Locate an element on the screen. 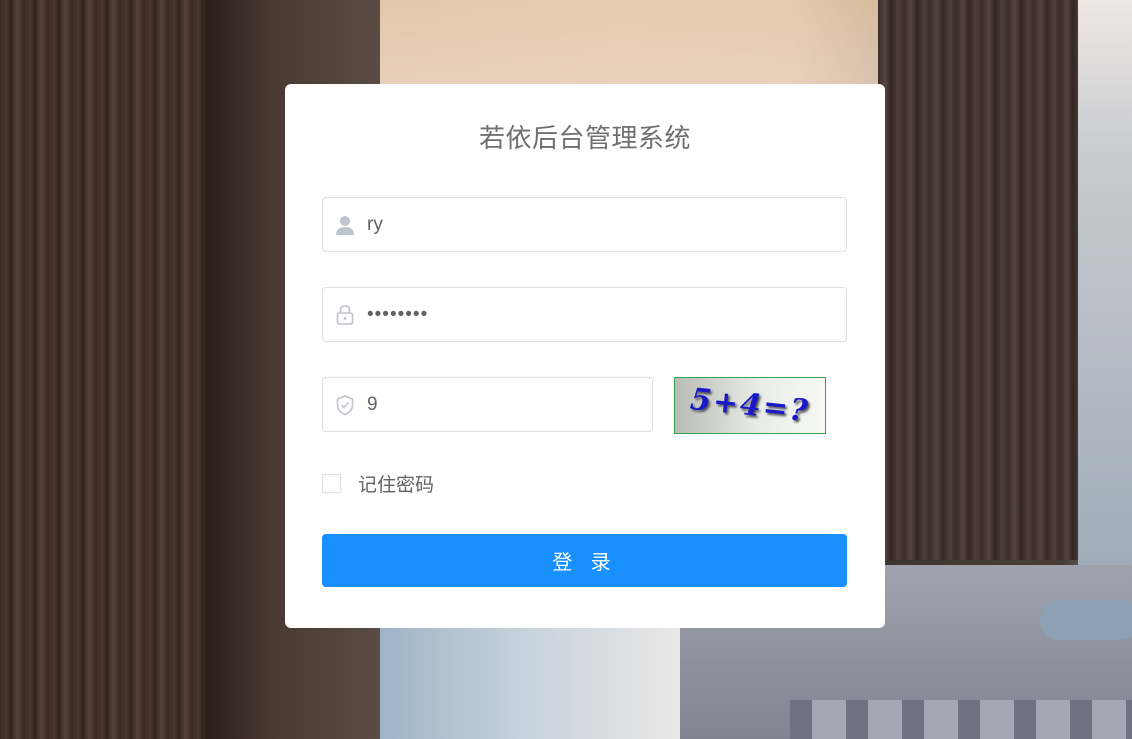 This screenshot has width=1132, height=739. captcha-text: 5+4=? is located at coordinates (750, 405).